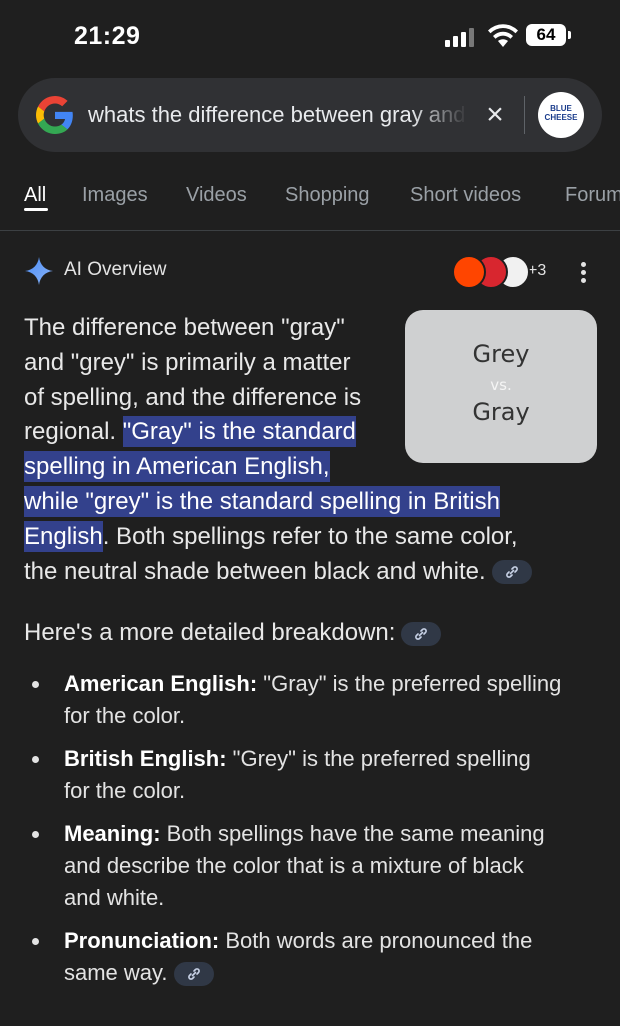  What do you see at coordinates (239, 432) in the screenshot?
I see `highlighted-text: "Gray" is the standard` at bounding box center [239, 432].